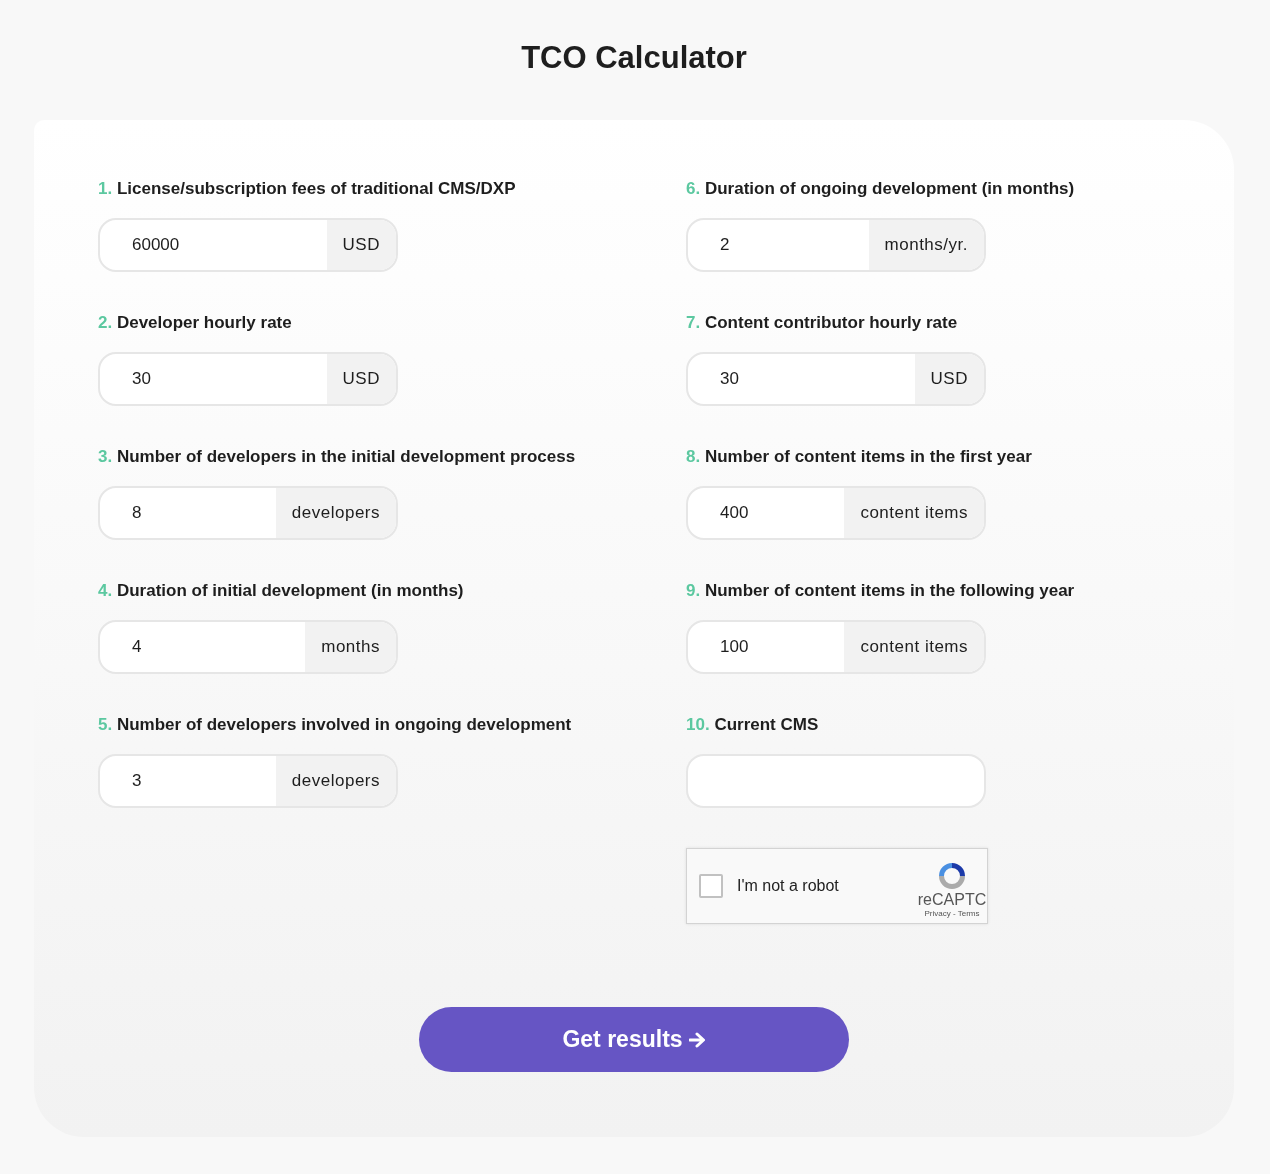 Image resolution: width=1270 pixels, height=1174 pixels. I want to click on captcha-brand: reCAPTC, so click(952, 899).